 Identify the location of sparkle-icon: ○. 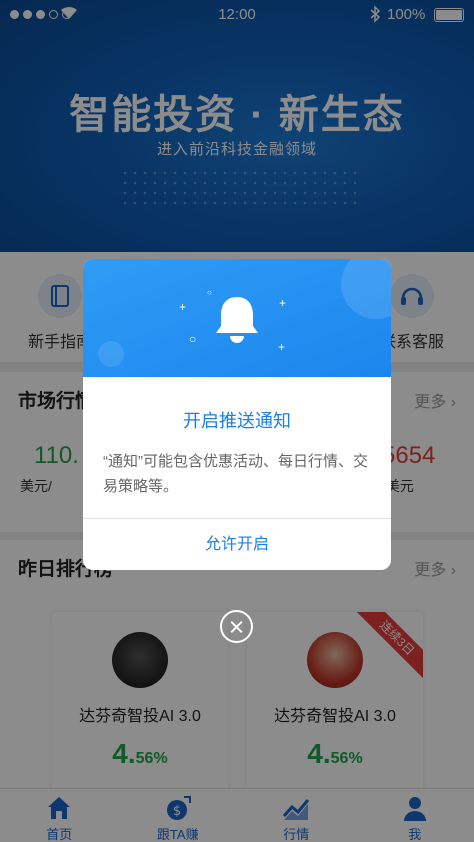
(193, 339).